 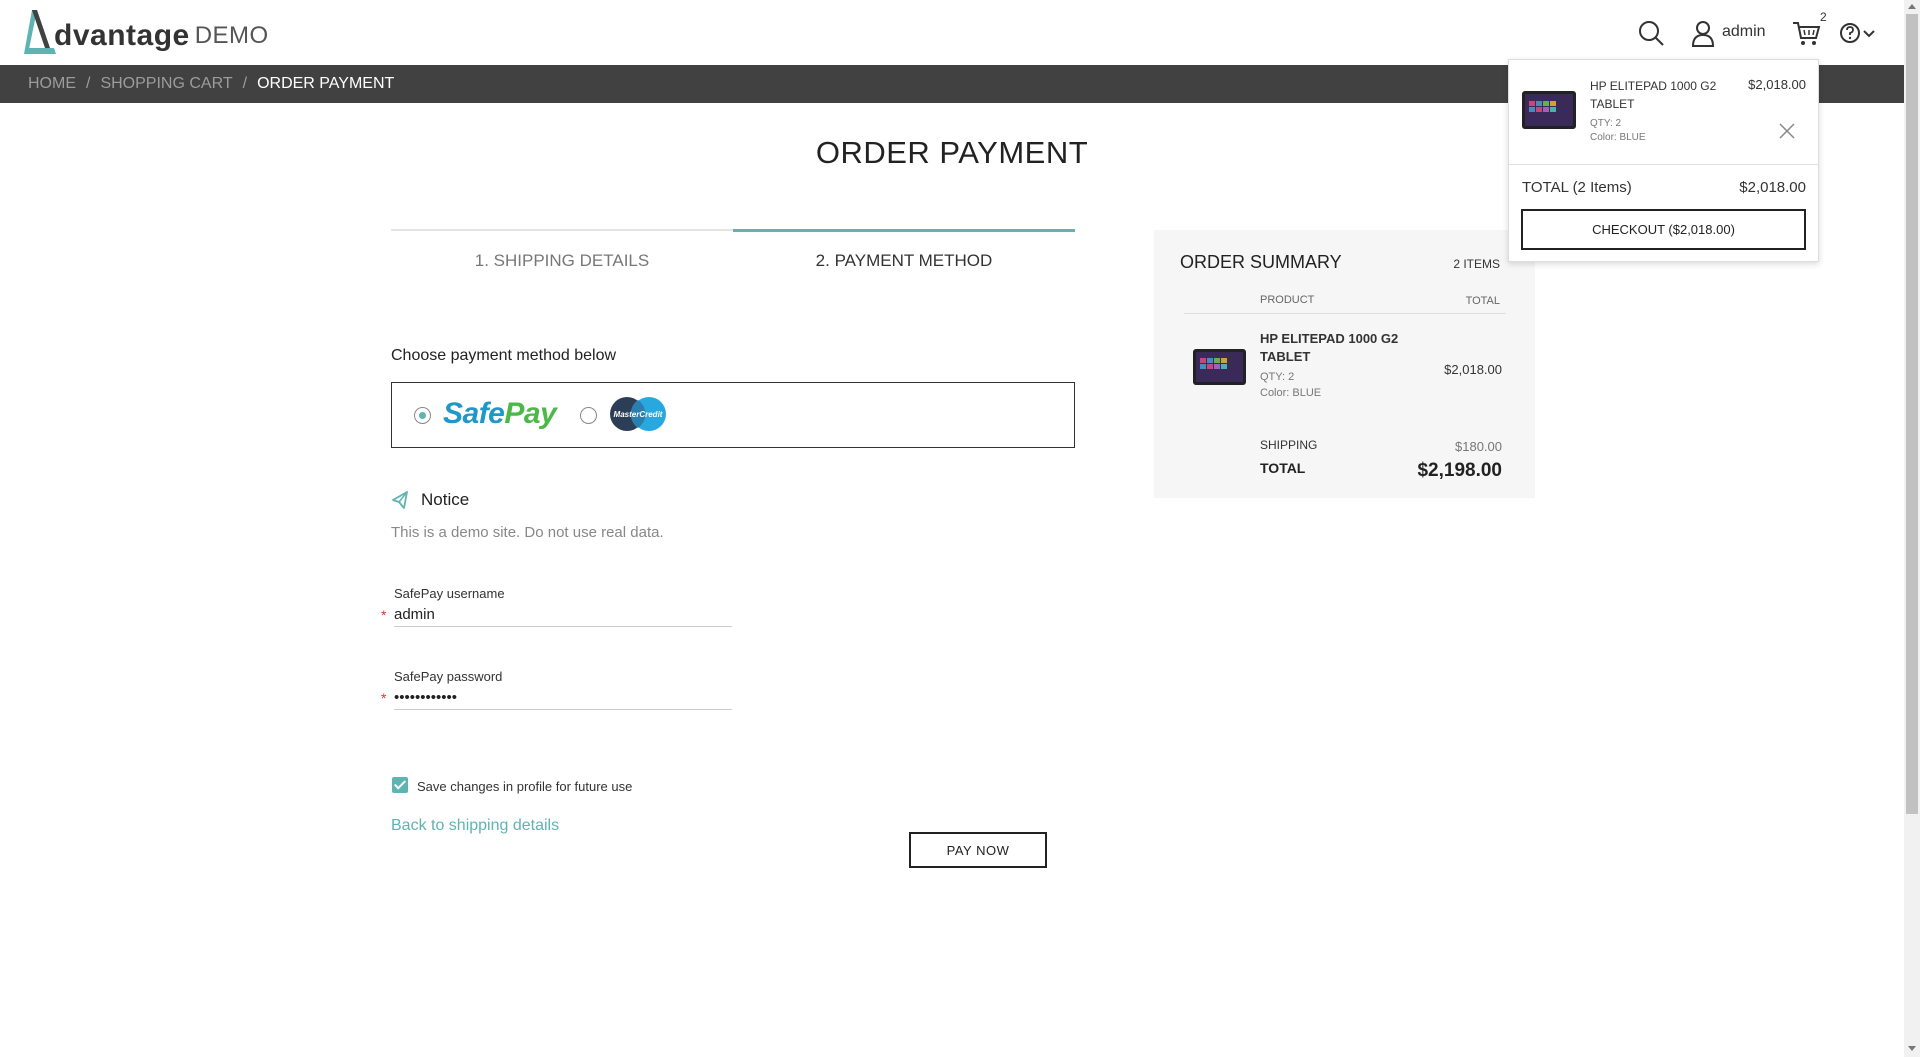 What do you see at coordinates (1478, 446) in the screenshot?
I see `shipping-value: $180.00` at bounding box center [1478, 446].